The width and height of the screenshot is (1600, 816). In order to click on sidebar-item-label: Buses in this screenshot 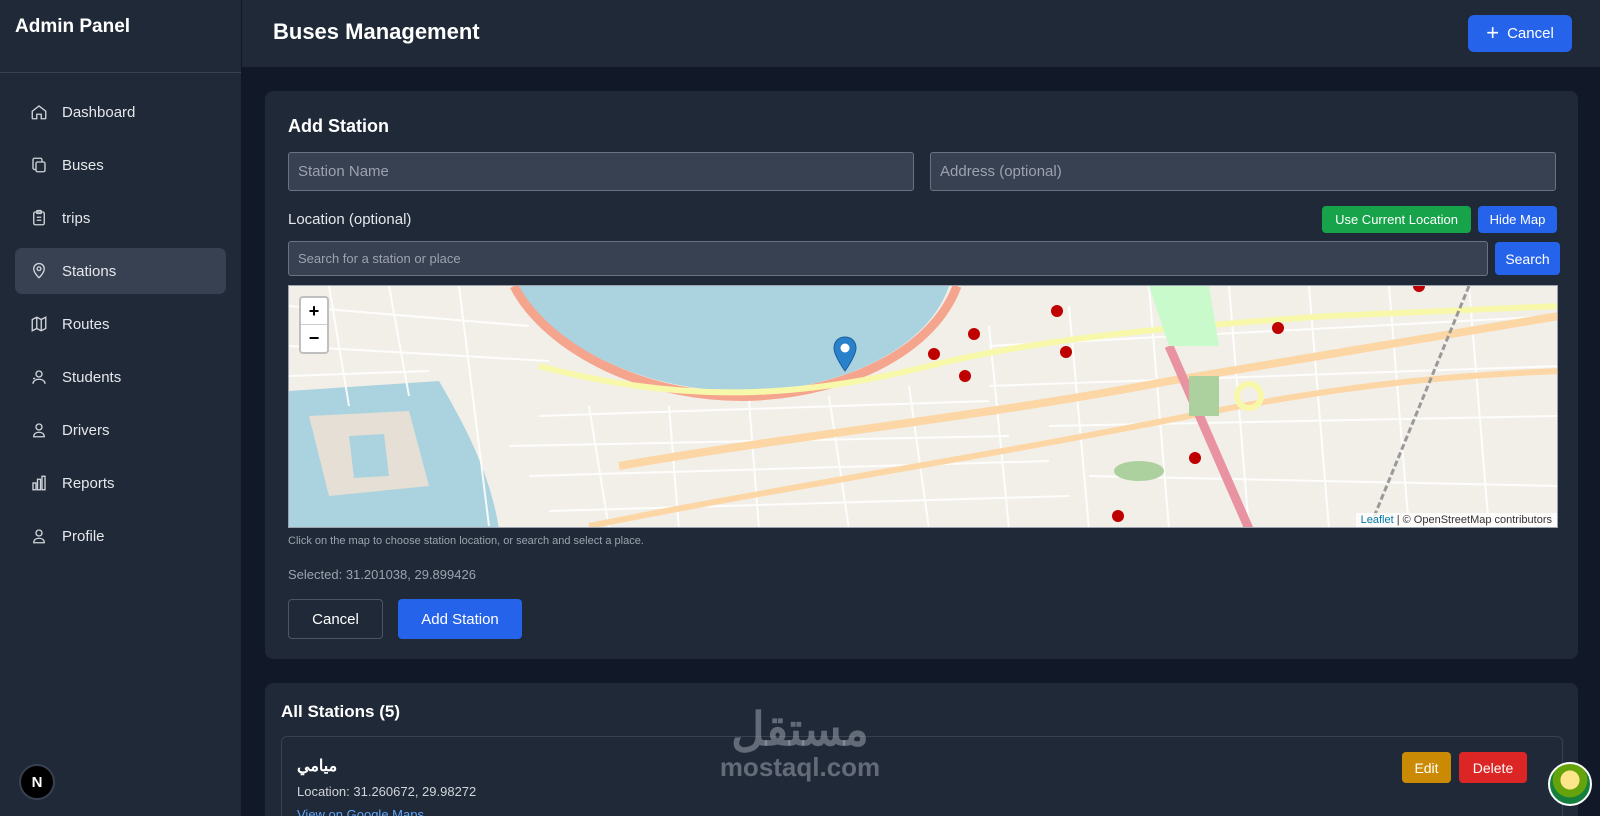, I will do `click(83, 165)`.